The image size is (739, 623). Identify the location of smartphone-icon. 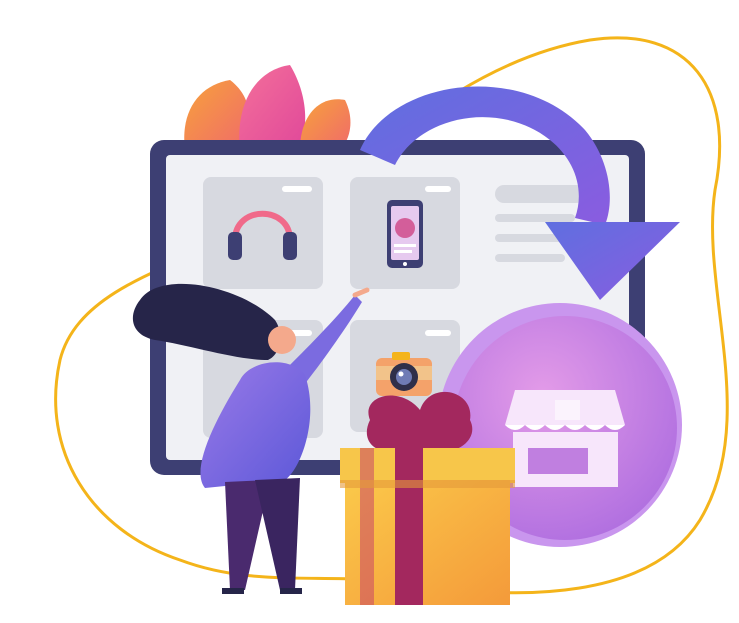
(405, 234).